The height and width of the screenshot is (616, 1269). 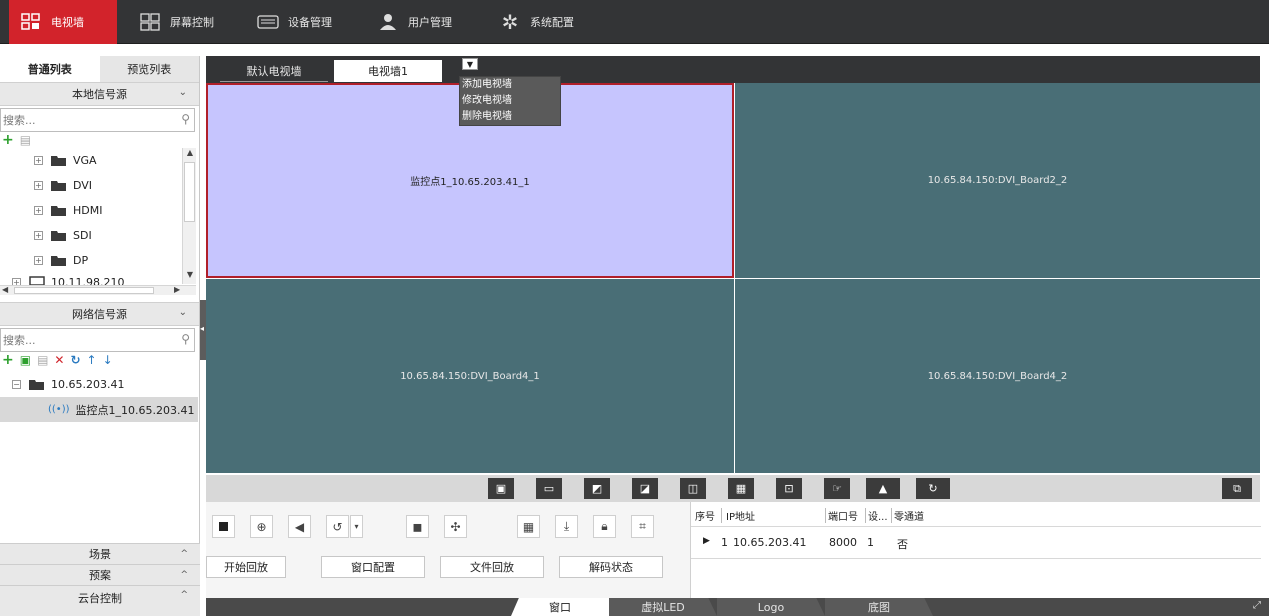 What do you see at coordinates (268, 22) in the screenshot?
I see `device-icon` at bounding box center [268, 22].